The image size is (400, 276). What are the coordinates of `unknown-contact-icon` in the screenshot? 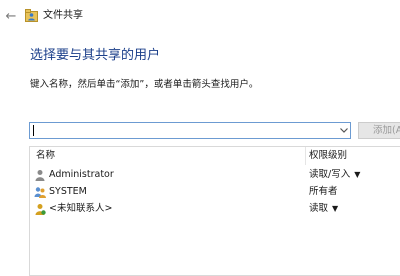 It's located at (40, 209).